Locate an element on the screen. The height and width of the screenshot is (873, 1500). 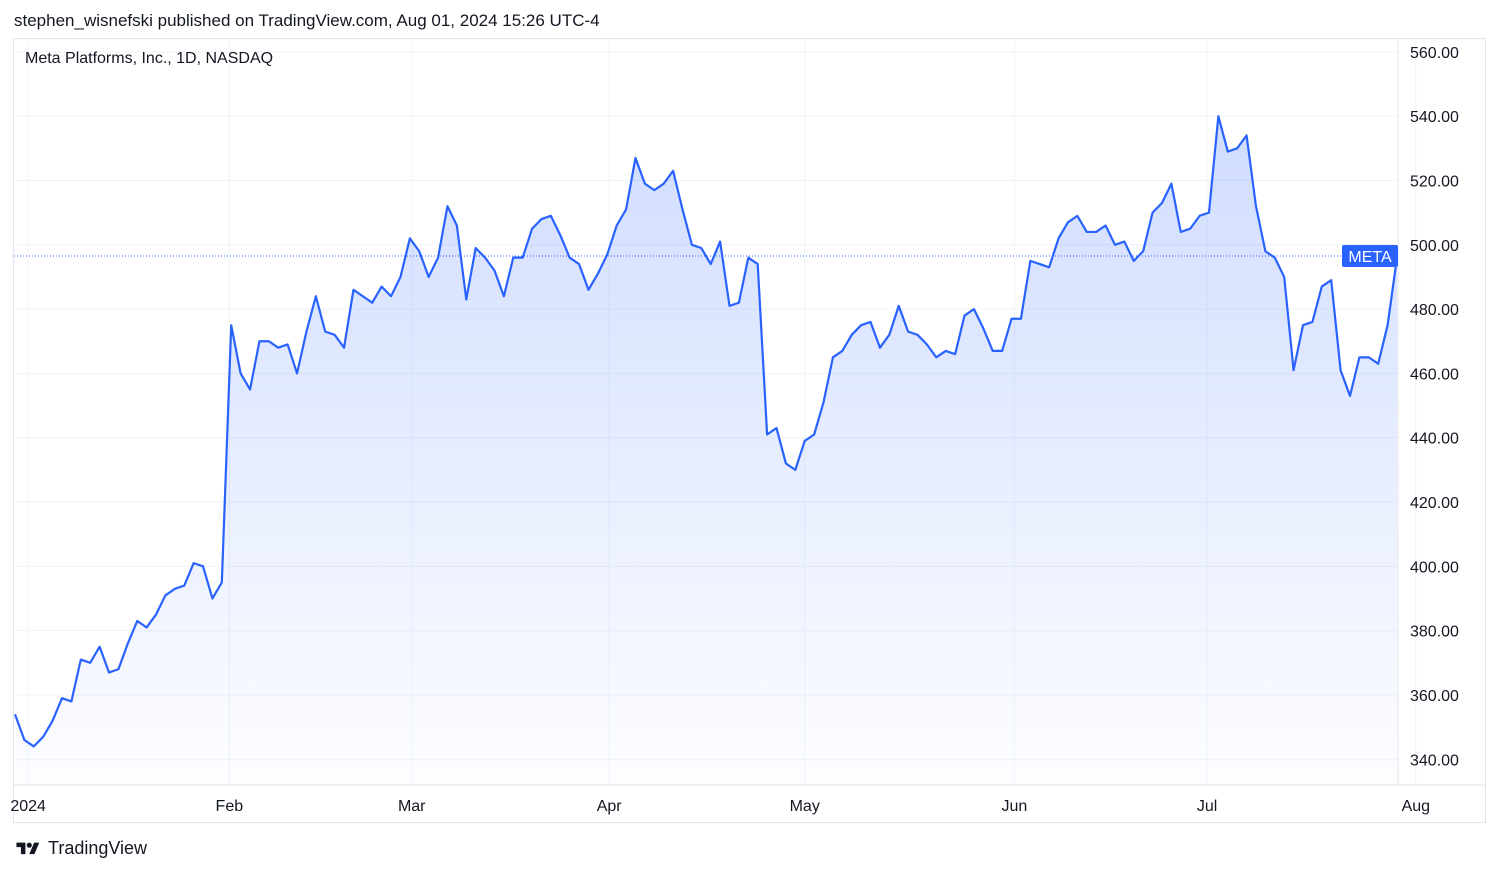
x-tick-label: Jul is located at coordinates (1207, 806).